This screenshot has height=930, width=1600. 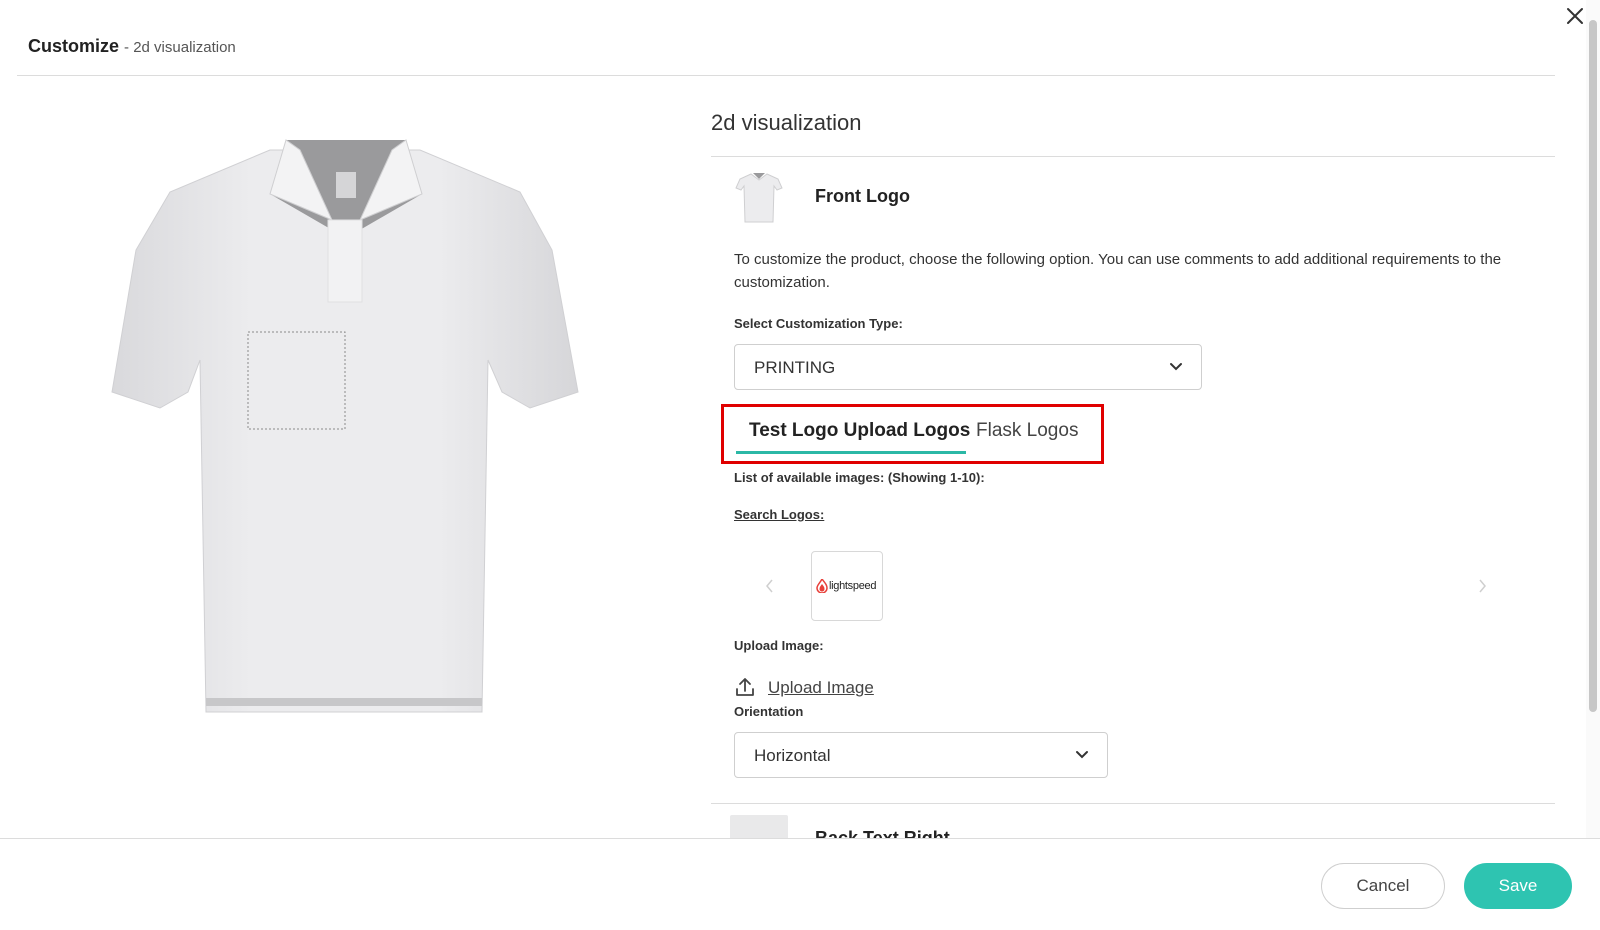 I want to click on chevron-right-icon, so click(x=1482, y=586).